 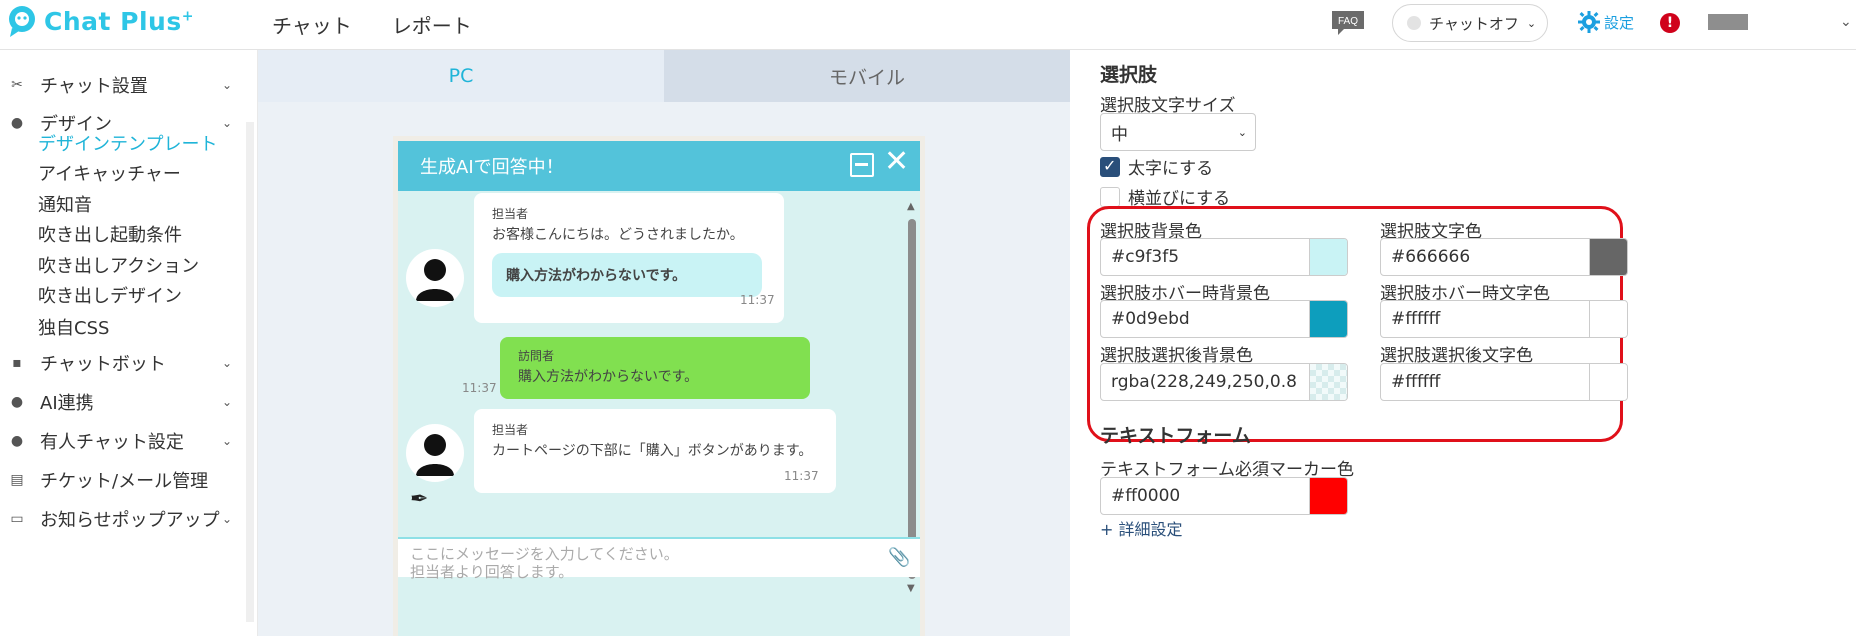 I want to click on message-text: 購入方法がわからないです。, so click(x=608, y=377).